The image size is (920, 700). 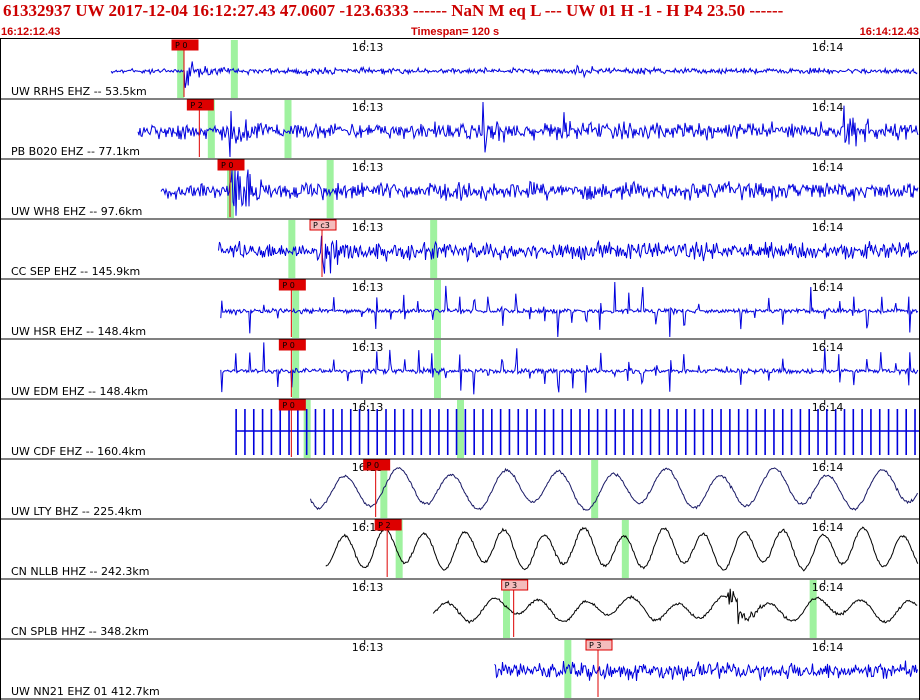 What do you see at coordinates (80, 571) in the screenshot?
I see `station-label: CN NLLB HHZ -- 242.3km` at bounding box center [80, 571].